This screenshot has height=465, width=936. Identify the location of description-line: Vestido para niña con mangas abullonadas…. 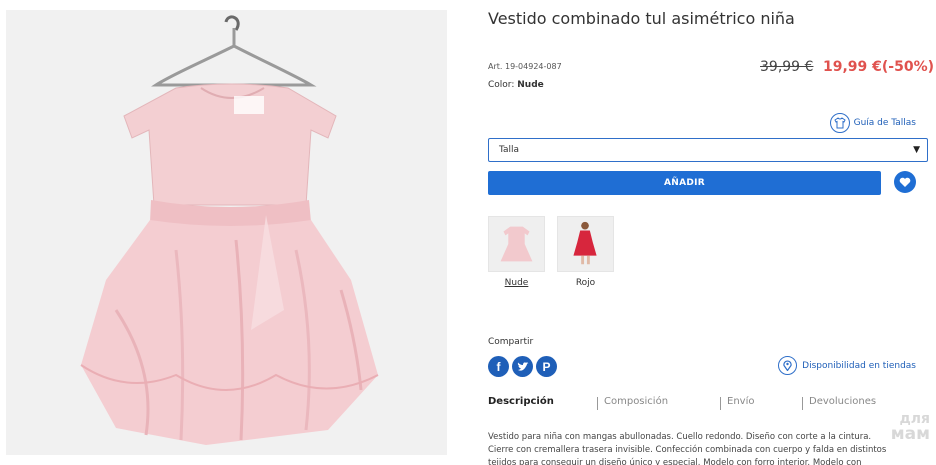
(680, 437).